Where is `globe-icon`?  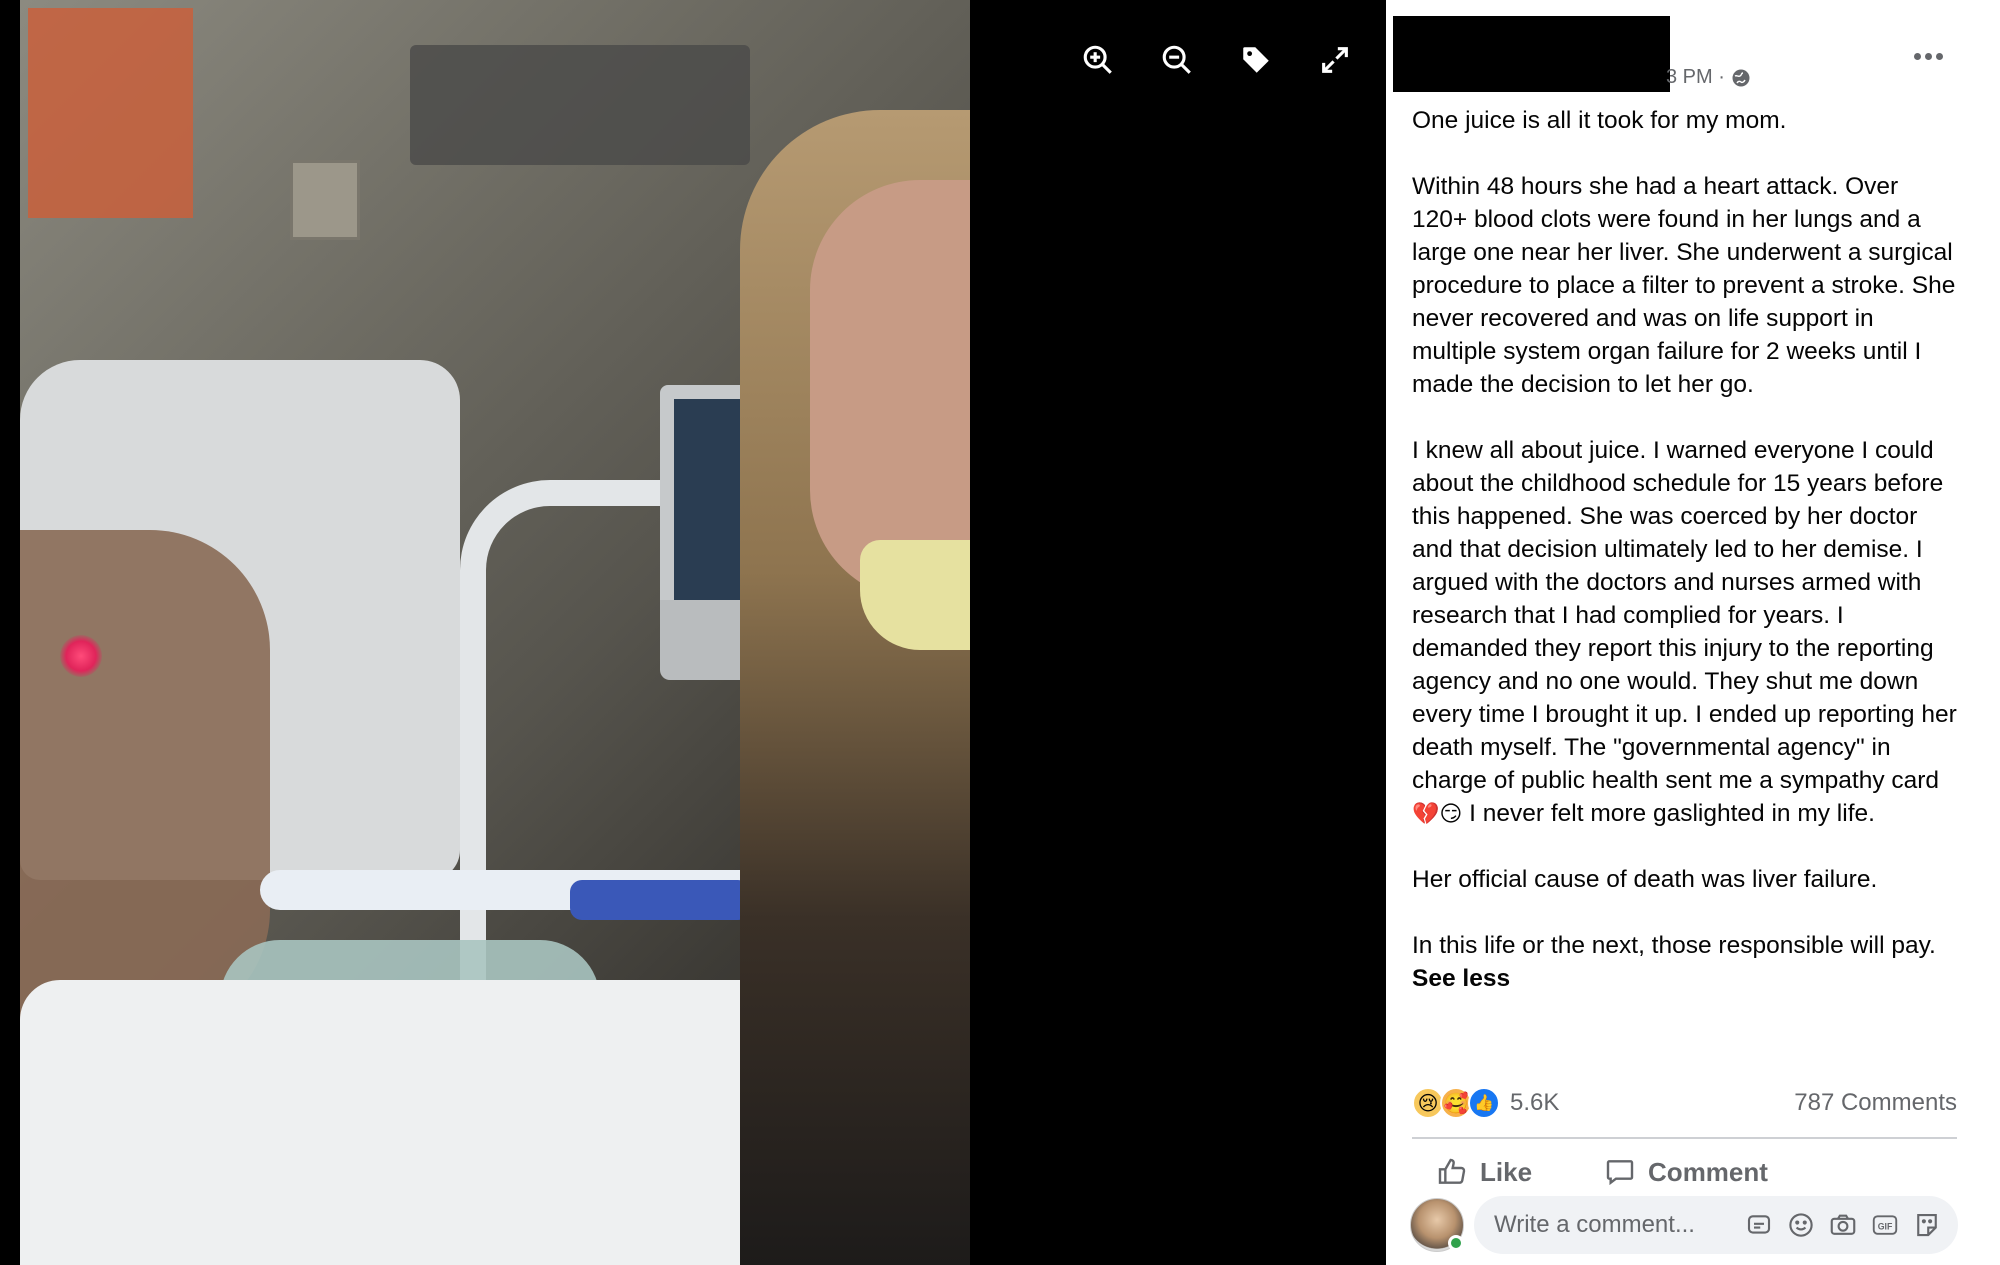 globe-icon is located at coordinates (1741, 77).